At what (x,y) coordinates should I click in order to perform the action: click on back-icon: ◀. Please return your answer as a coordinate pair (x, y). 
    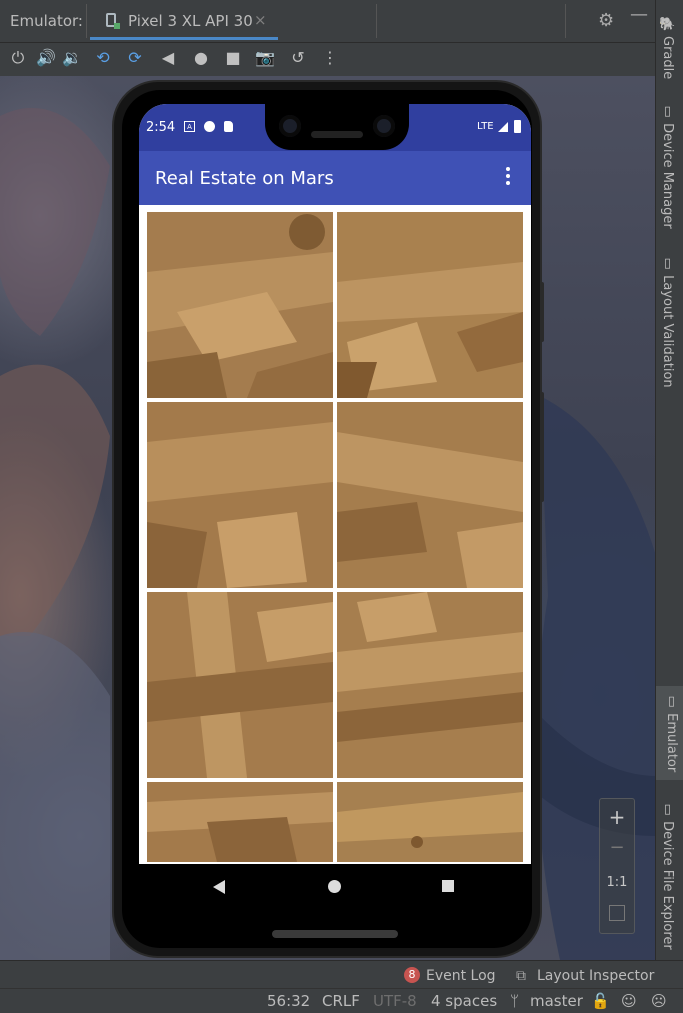
    Looking at the image, I should click on (168, 57).